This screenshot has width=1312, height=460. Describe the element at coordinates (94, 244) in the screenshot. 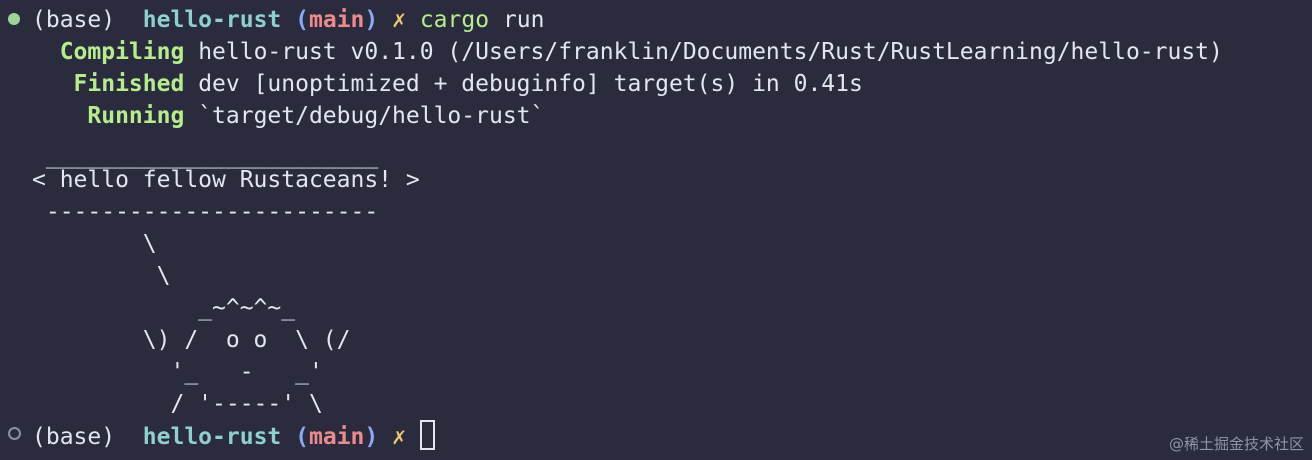

I see `ferris-line-4: \` at that location.